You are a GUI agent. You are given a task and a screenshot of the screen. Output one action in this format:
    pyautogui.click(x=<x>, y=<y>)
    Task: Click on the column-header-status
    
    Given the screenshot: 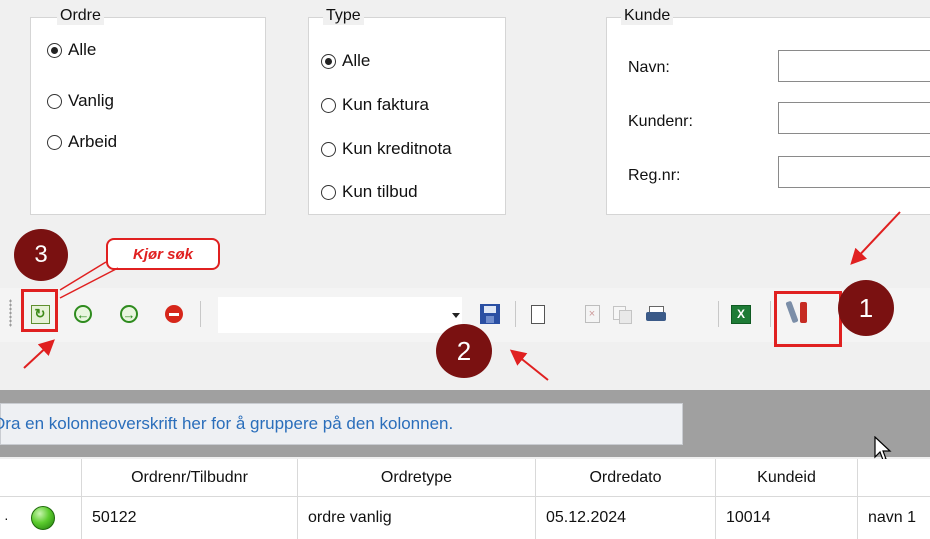 What is the action you would take?
    pyautogui.click(x=41, y=478)
    